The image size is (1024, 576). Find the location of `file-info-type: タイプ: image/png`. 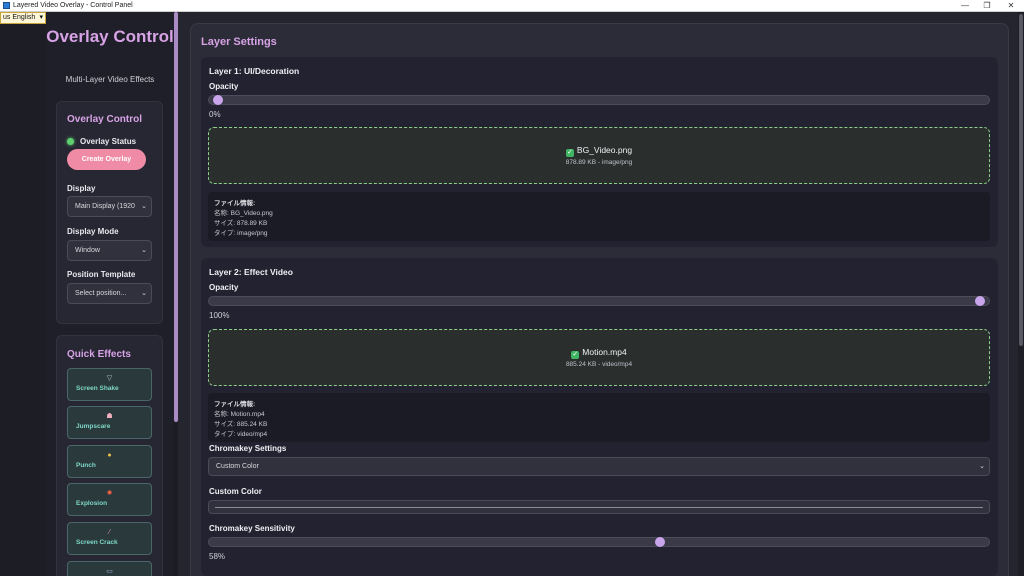

file-info-type: タイプ: image/png is located at coordinates (241, 233).